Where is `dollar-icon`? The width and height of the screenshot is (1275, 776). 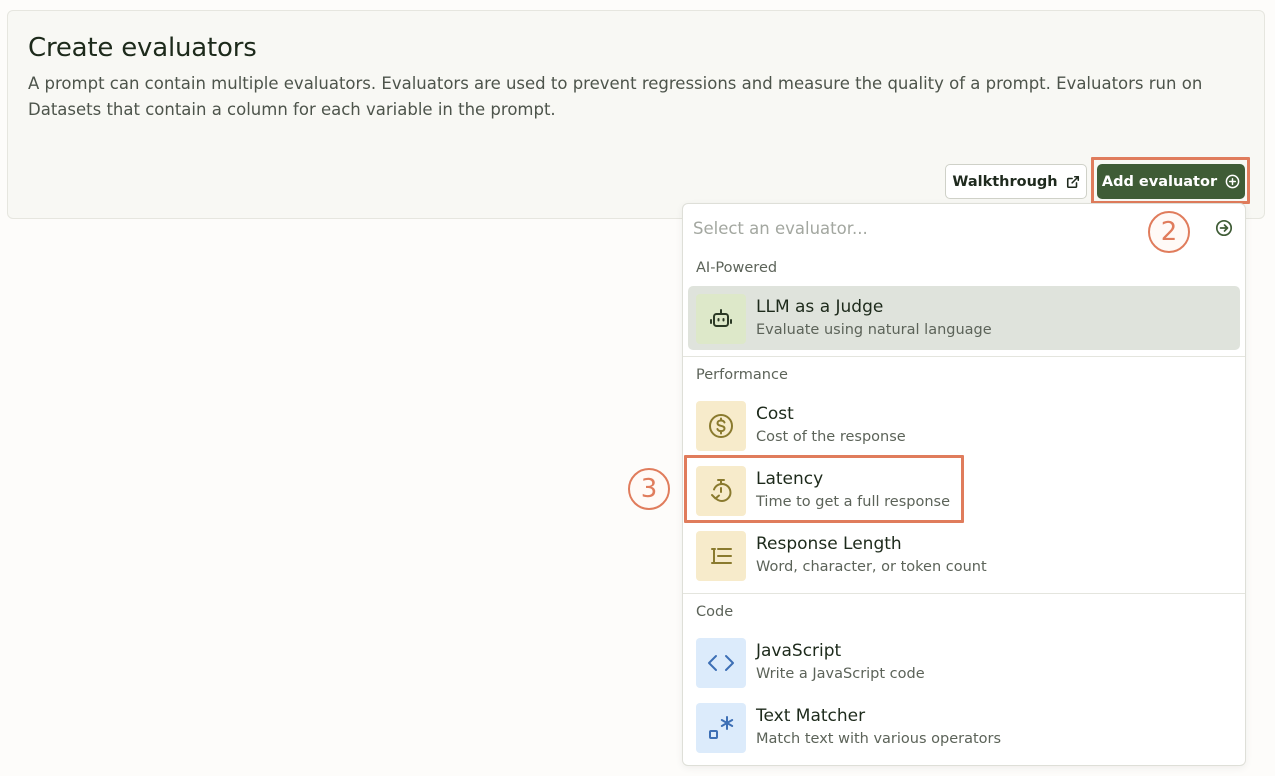
dollar-icon is located at coordinates (721, 426).